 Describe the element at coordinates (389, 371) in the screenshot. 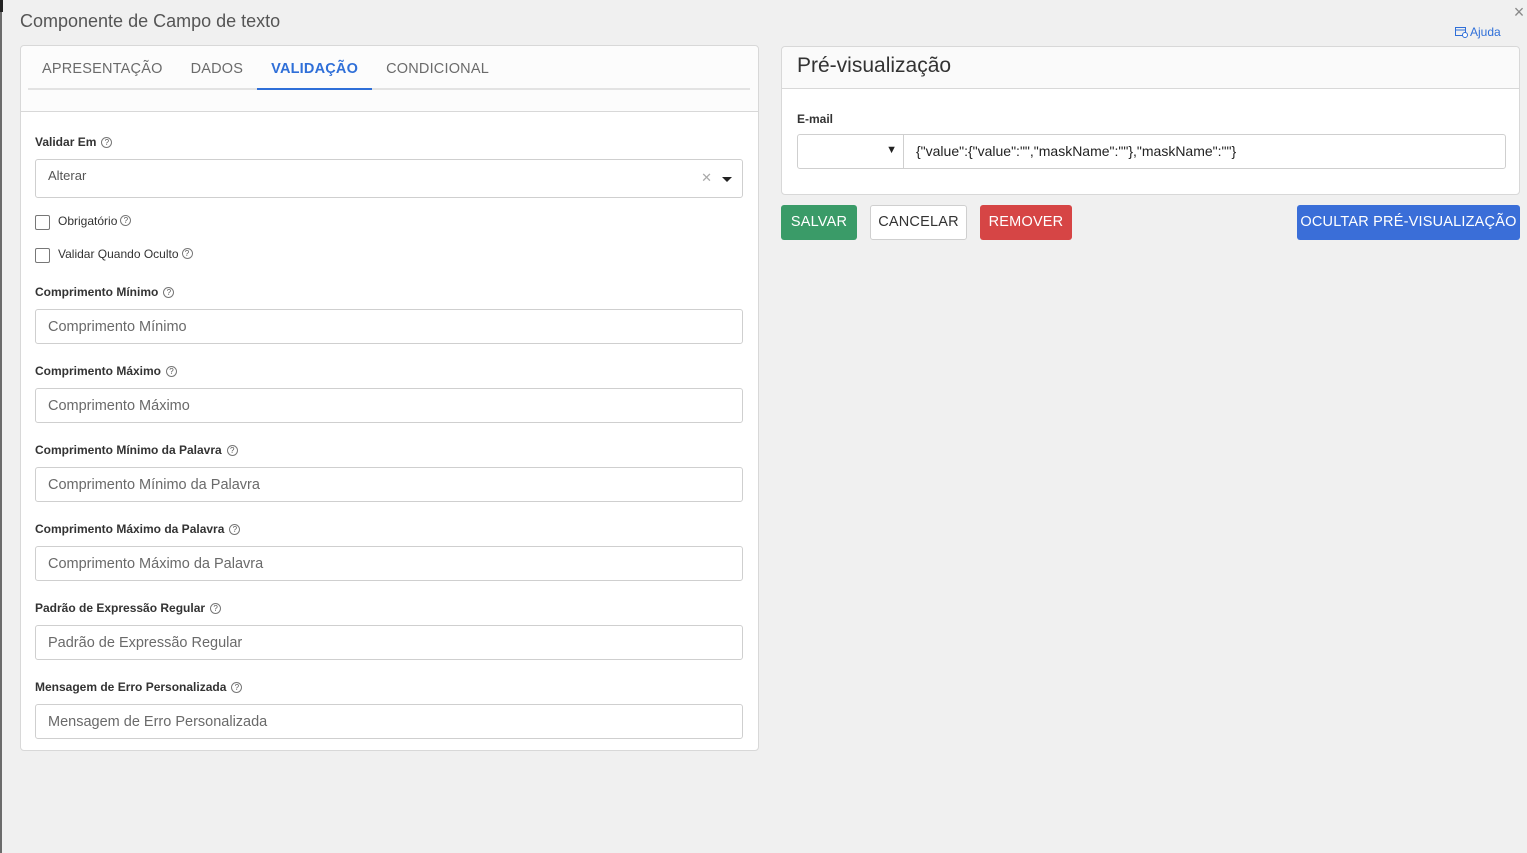

I see `max-length-label: Comprimento Máximo ?` at that location.